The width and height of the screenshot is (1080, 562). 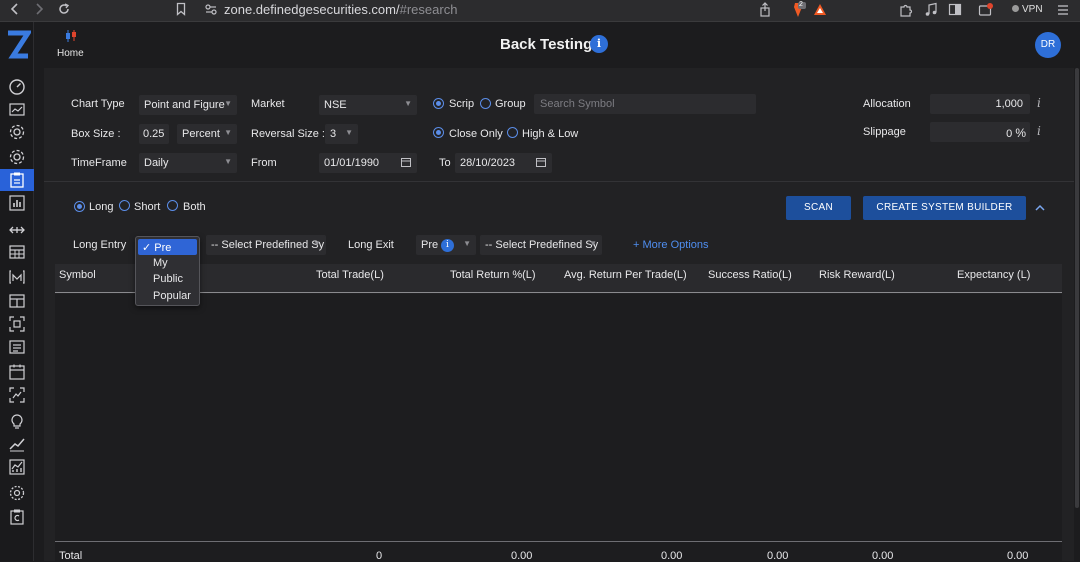 I want to click on screener-icon, so click(x=17, y=395).